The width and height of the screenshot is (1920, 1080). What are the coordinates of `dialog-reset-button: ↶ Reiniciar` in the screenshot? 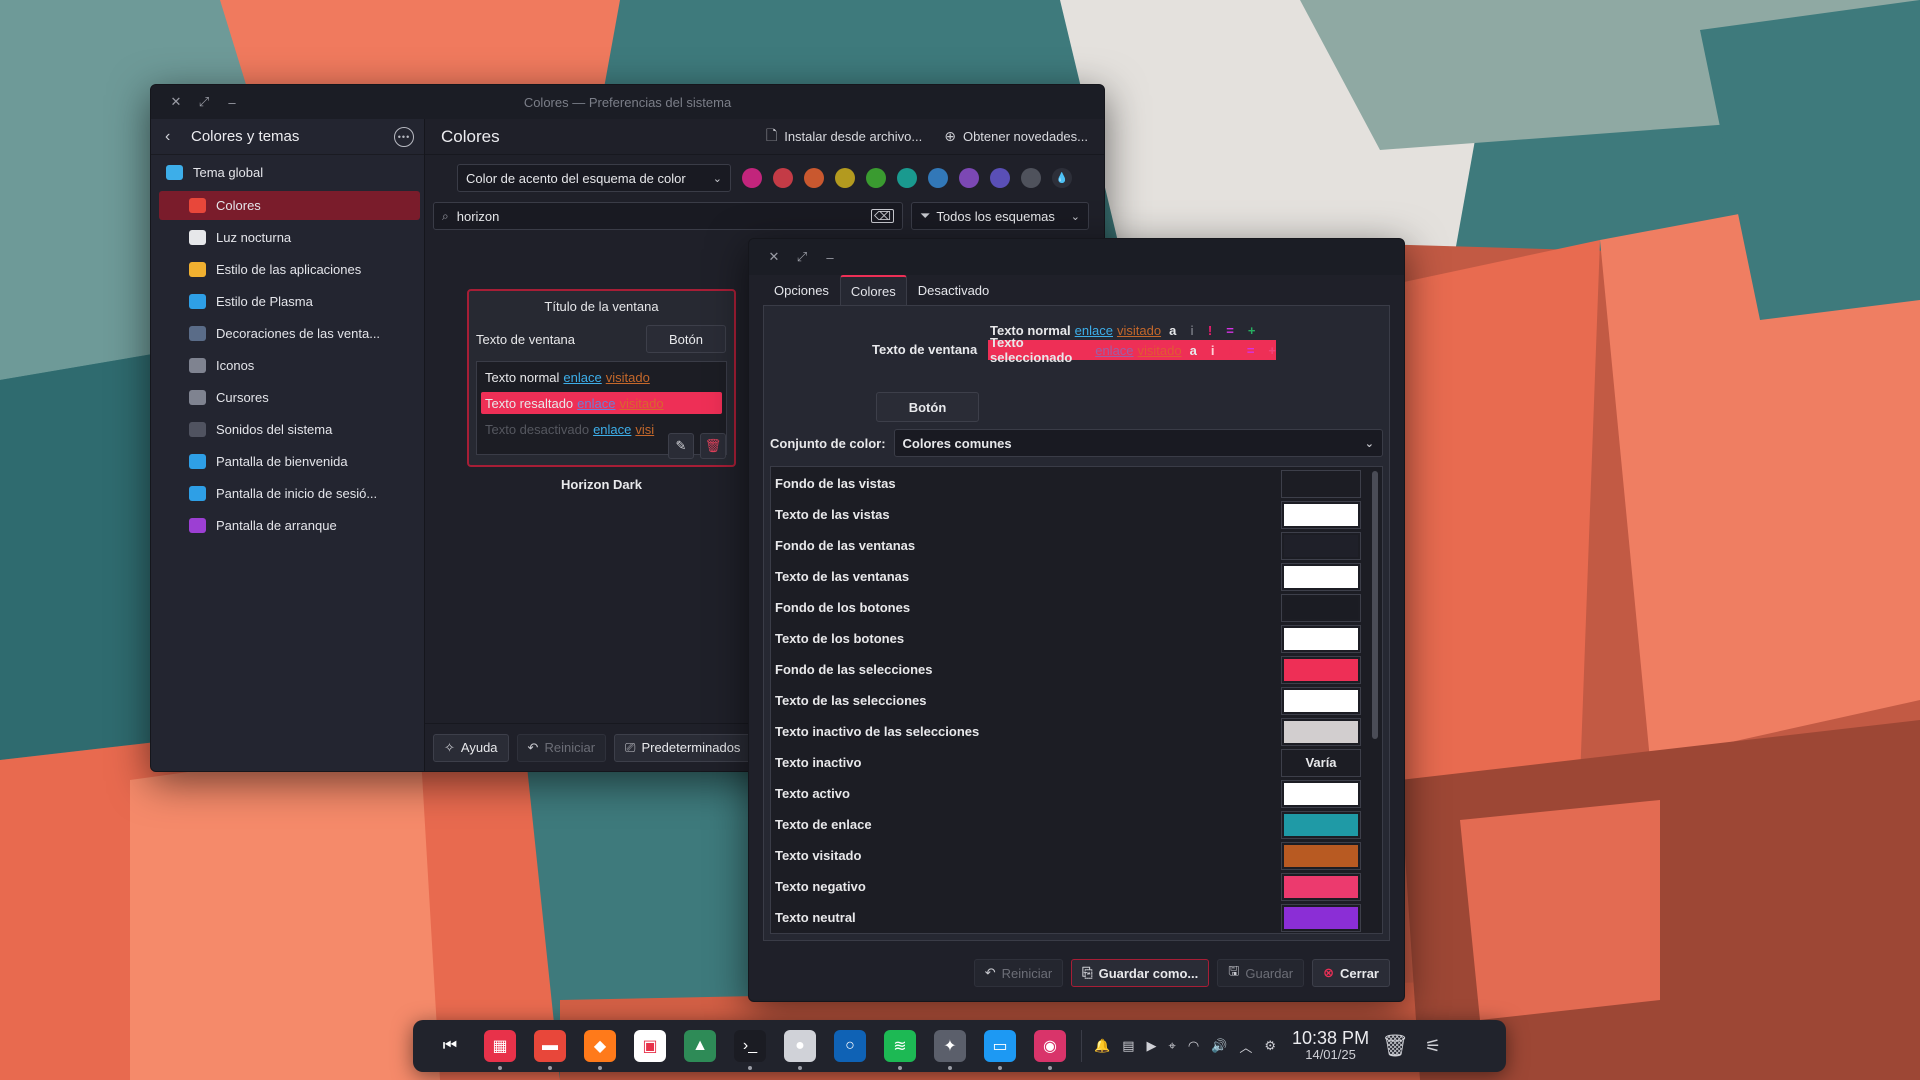 It's located at (1018, 973).